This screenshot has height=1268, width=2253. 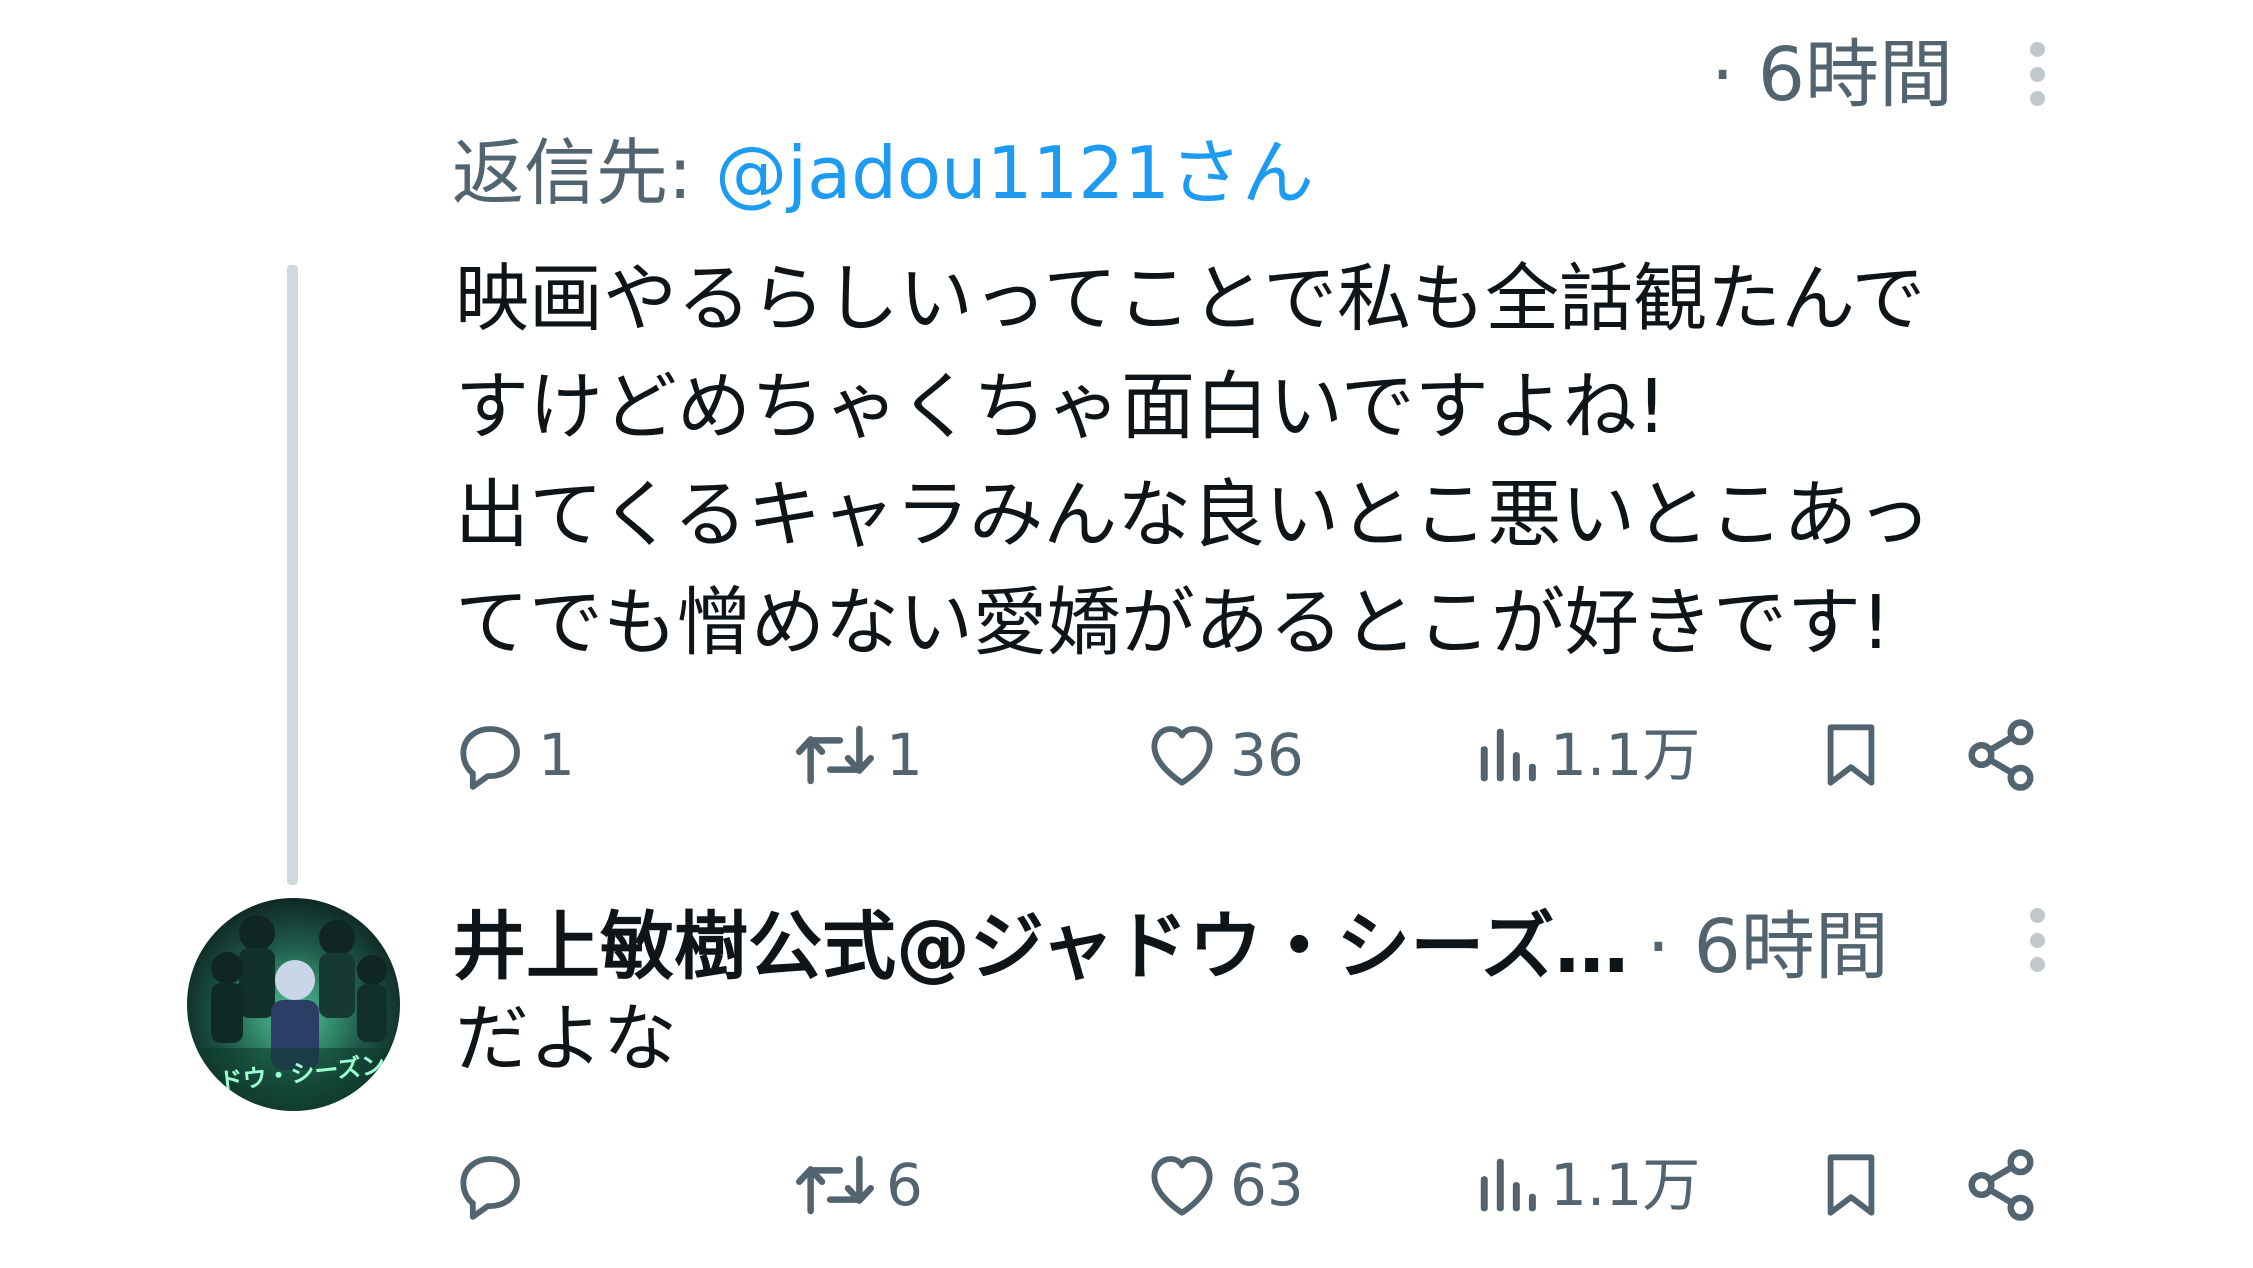 I want to click on replying-to: 返信先: @jadou1121さん, so click(x=883, y=173).